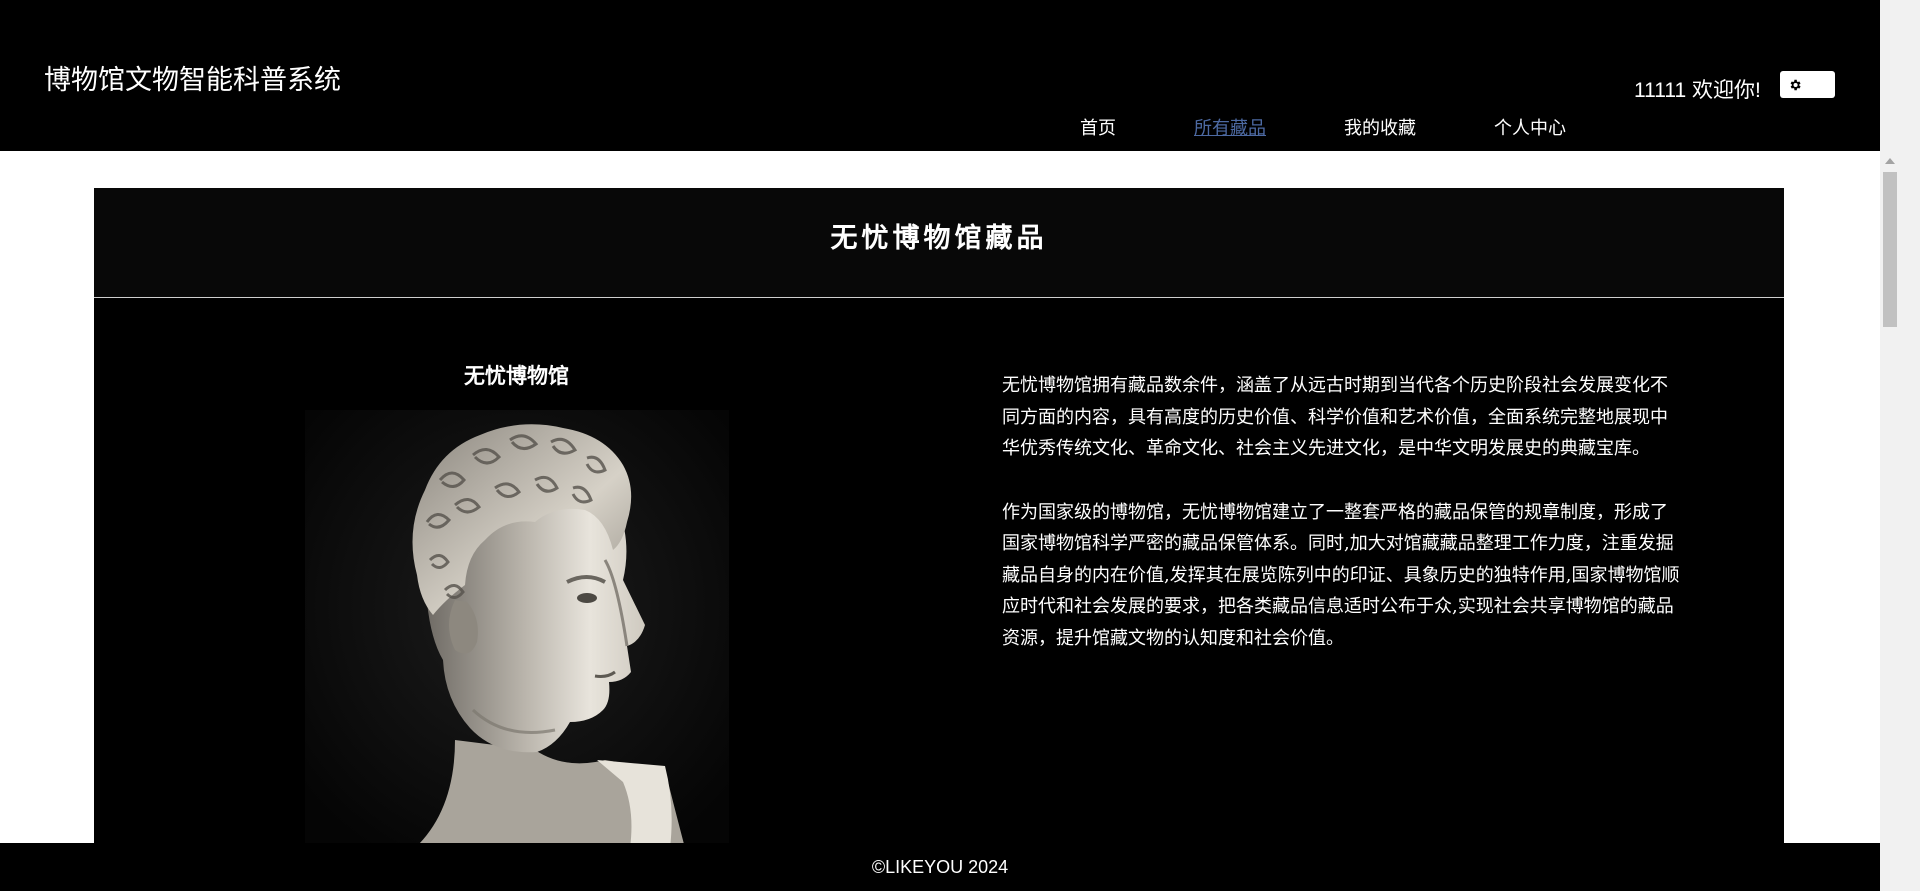  What do you see at coordinates (1697, 90) in the screenshot?
I see `welcome-text: 11111 欢迎你!` at bounding box center [1697, 90].